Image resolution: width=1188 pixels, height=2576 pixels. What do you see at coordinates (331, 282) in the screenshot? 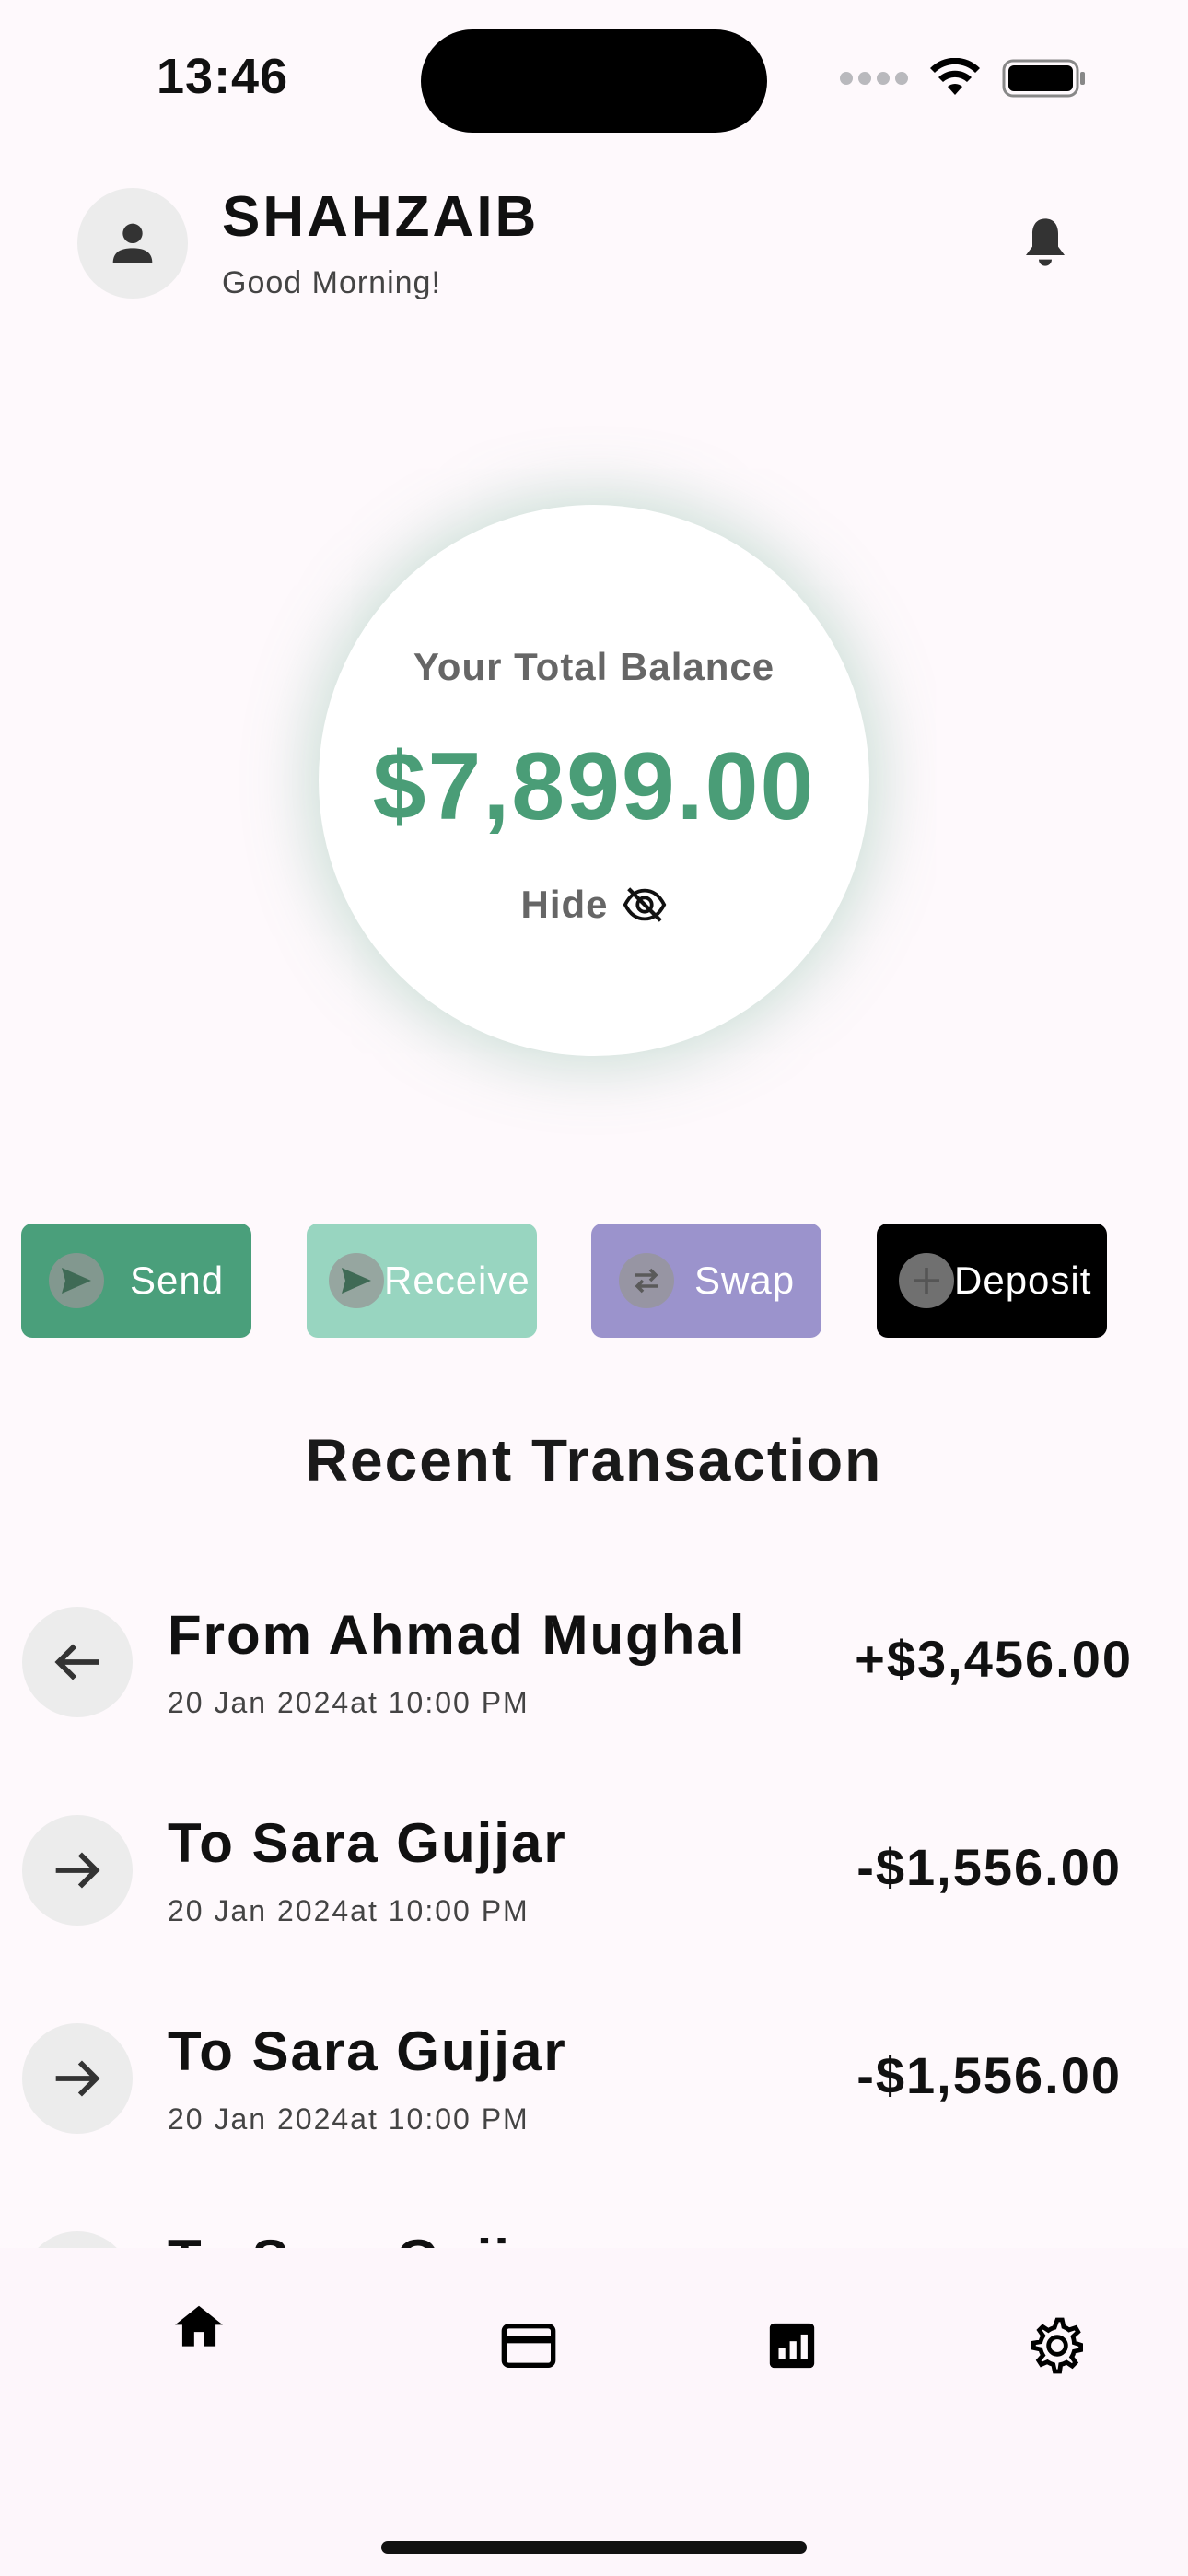
I see `greeting: Good Morning!` at bounding box center [331, 282].